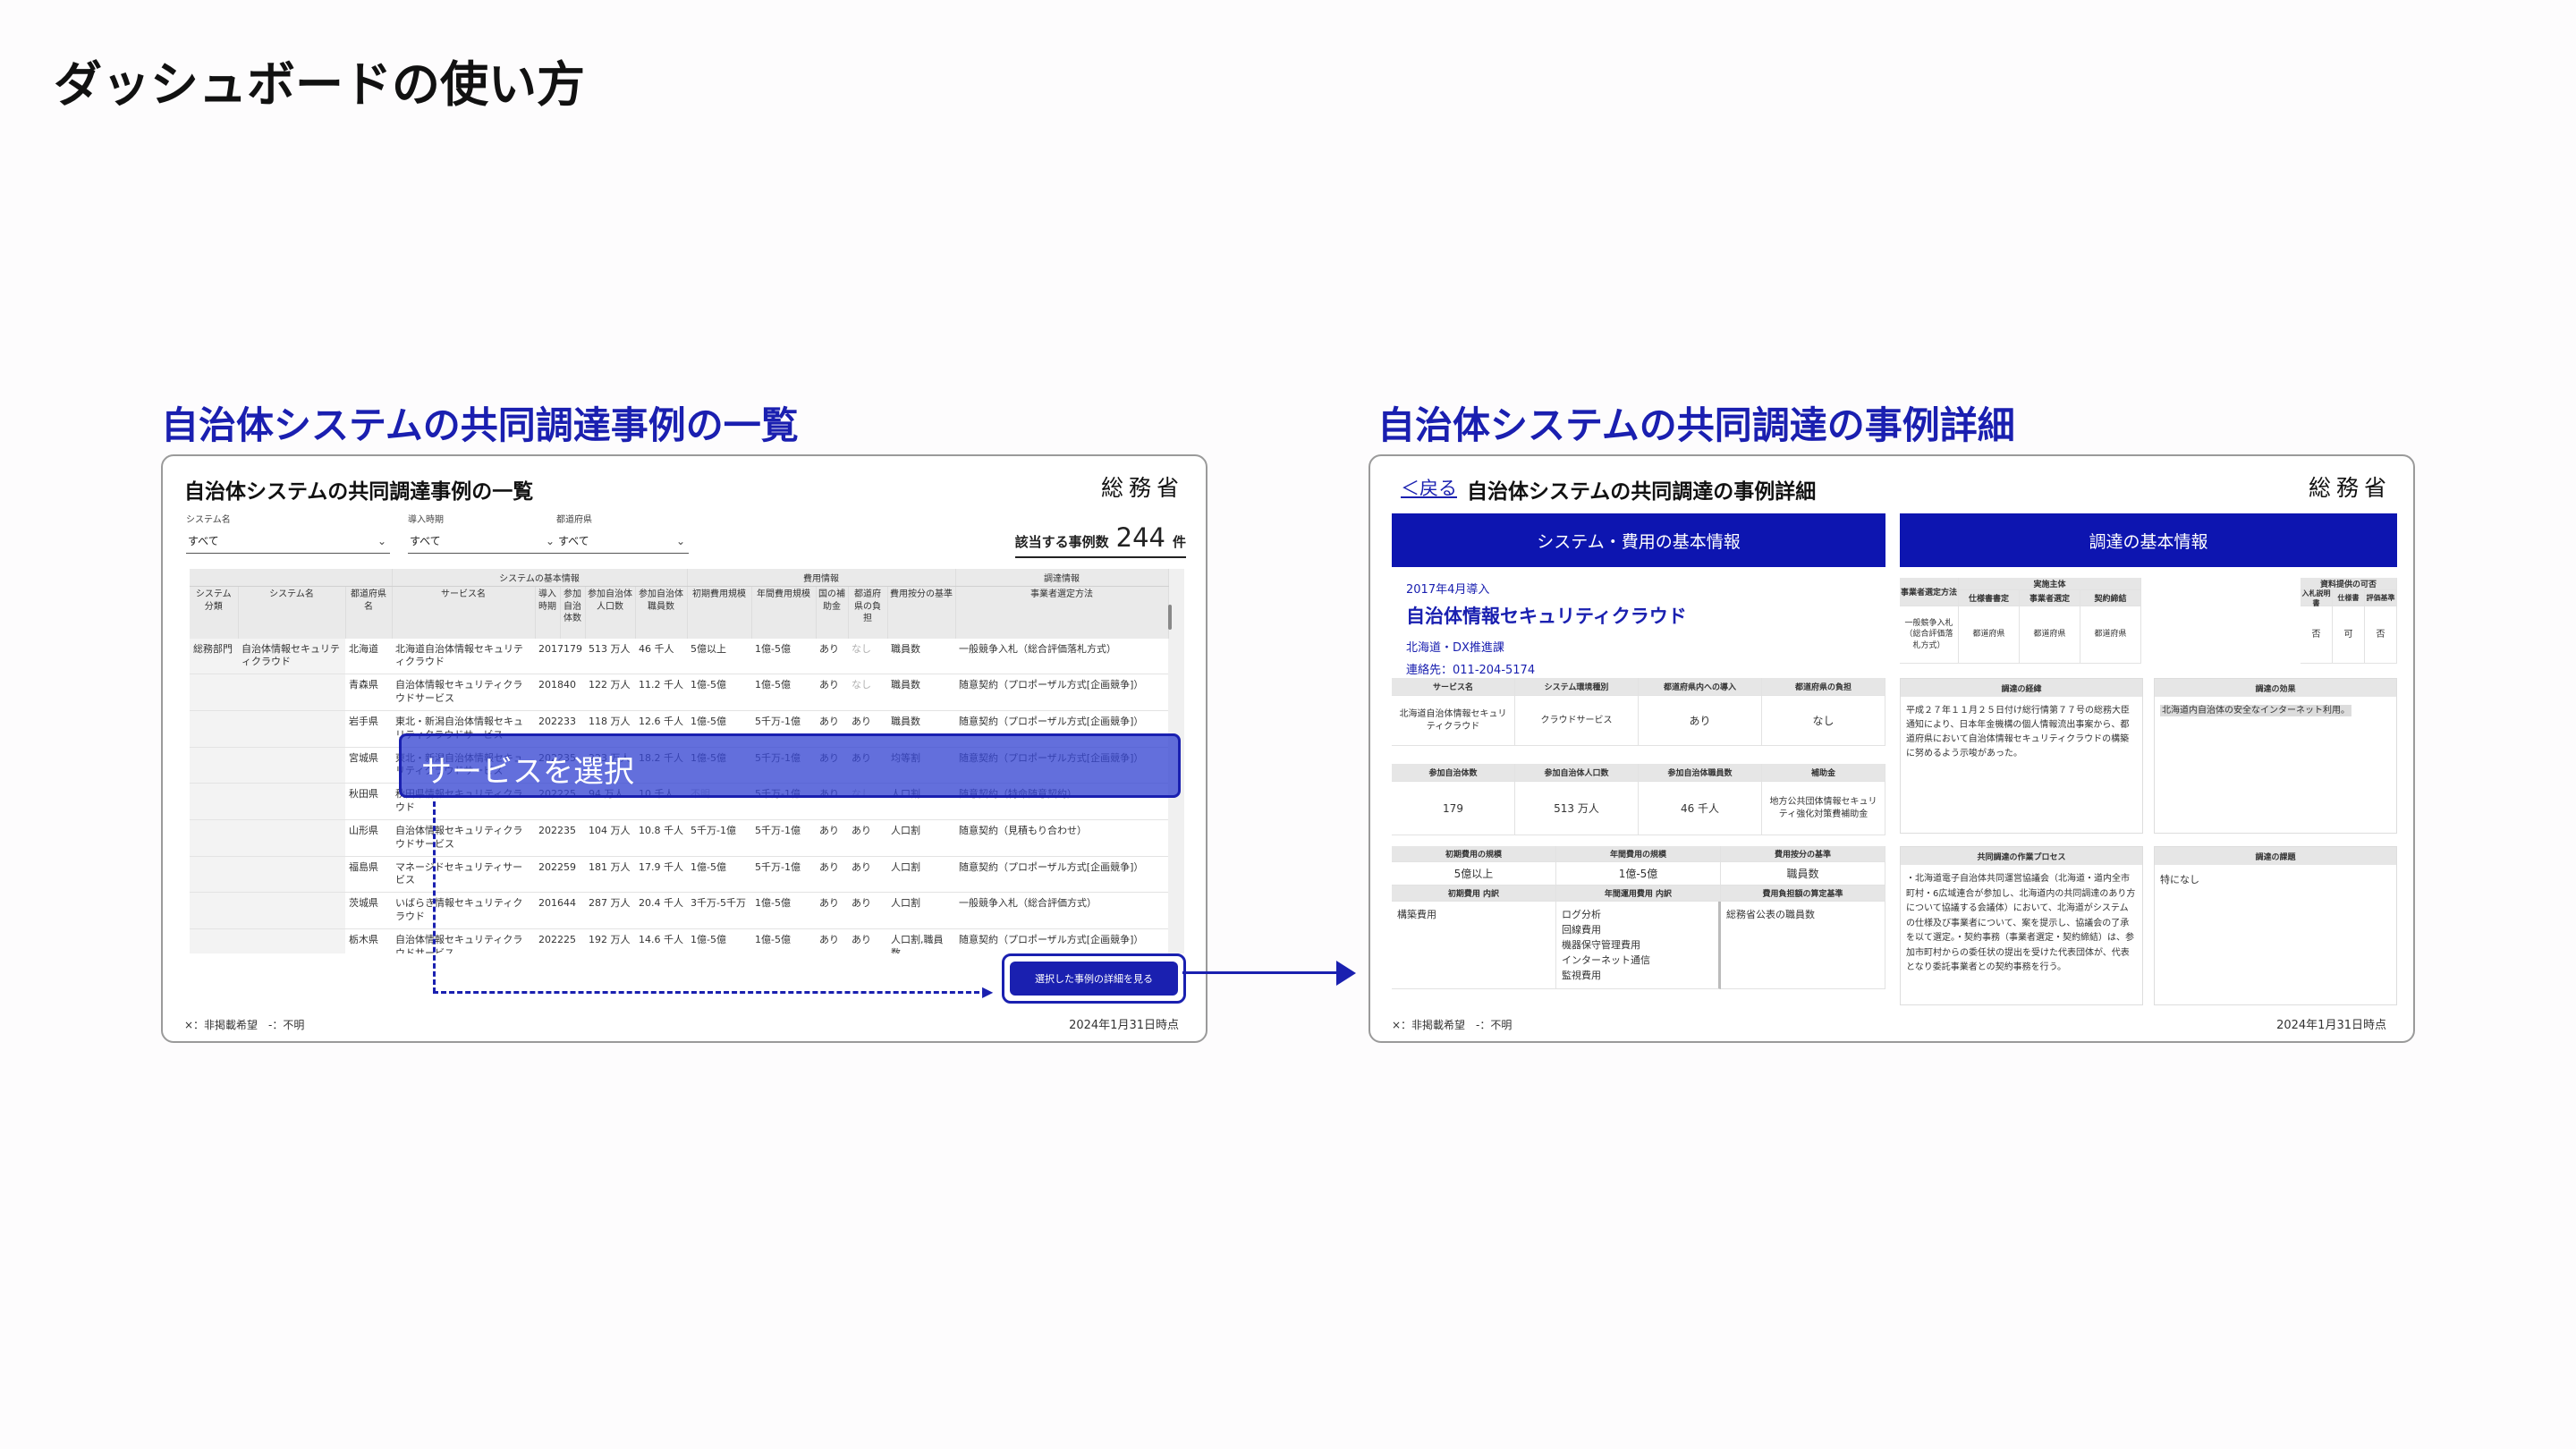 The image size is (2576, 1449). I want to click on table-cell: 人口割, so click(921, 838).